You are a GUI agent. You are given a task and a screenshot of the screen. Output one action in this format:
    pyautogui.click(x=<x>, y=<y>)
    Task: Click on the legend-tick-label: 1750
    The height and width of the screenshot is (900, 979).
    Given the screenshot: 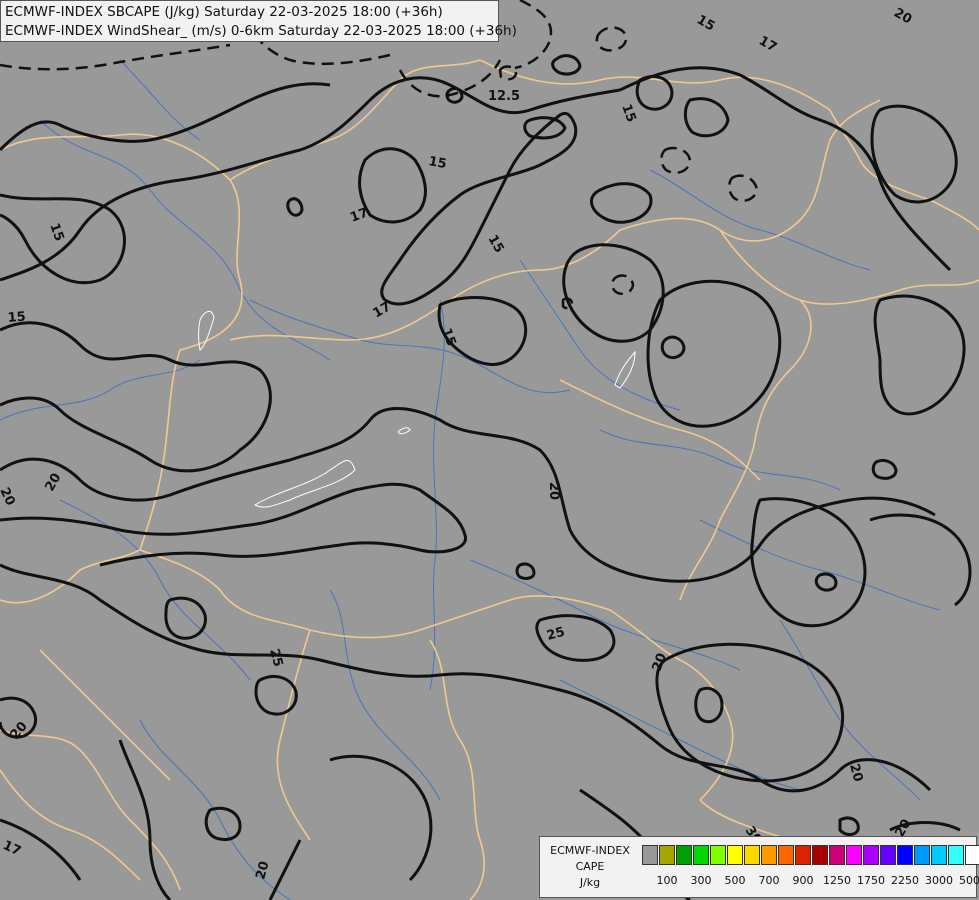 What is the action you would take?
    pyautogui.click(x=871, y=880)
    